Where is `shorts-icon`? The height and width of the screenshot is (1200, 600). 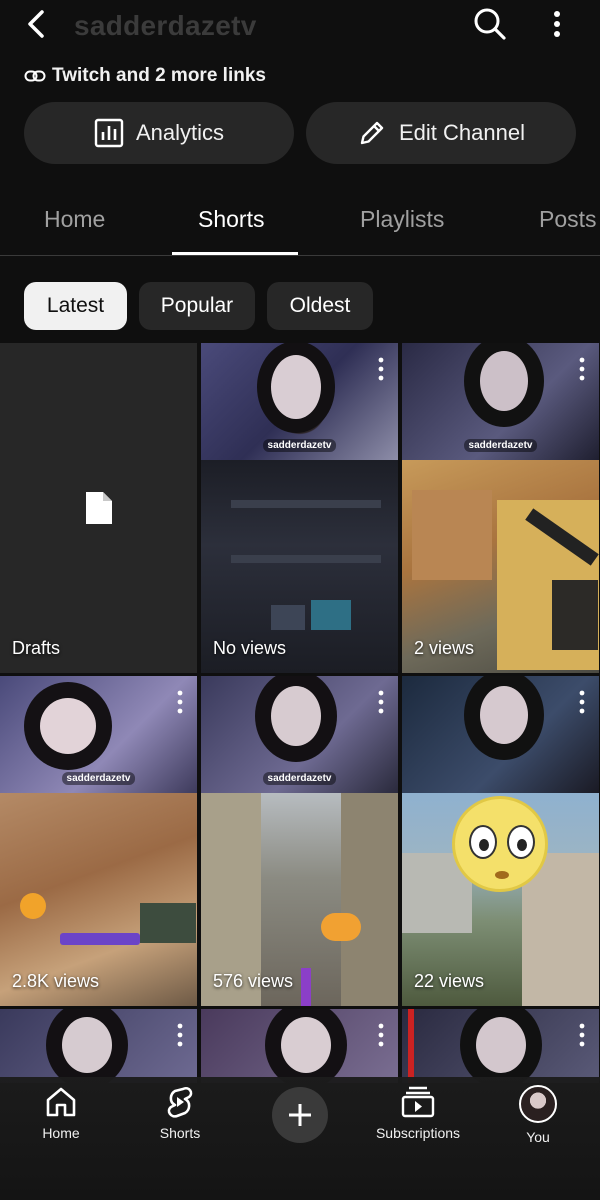 shorts-icon is located at coordinates (180, 1102).